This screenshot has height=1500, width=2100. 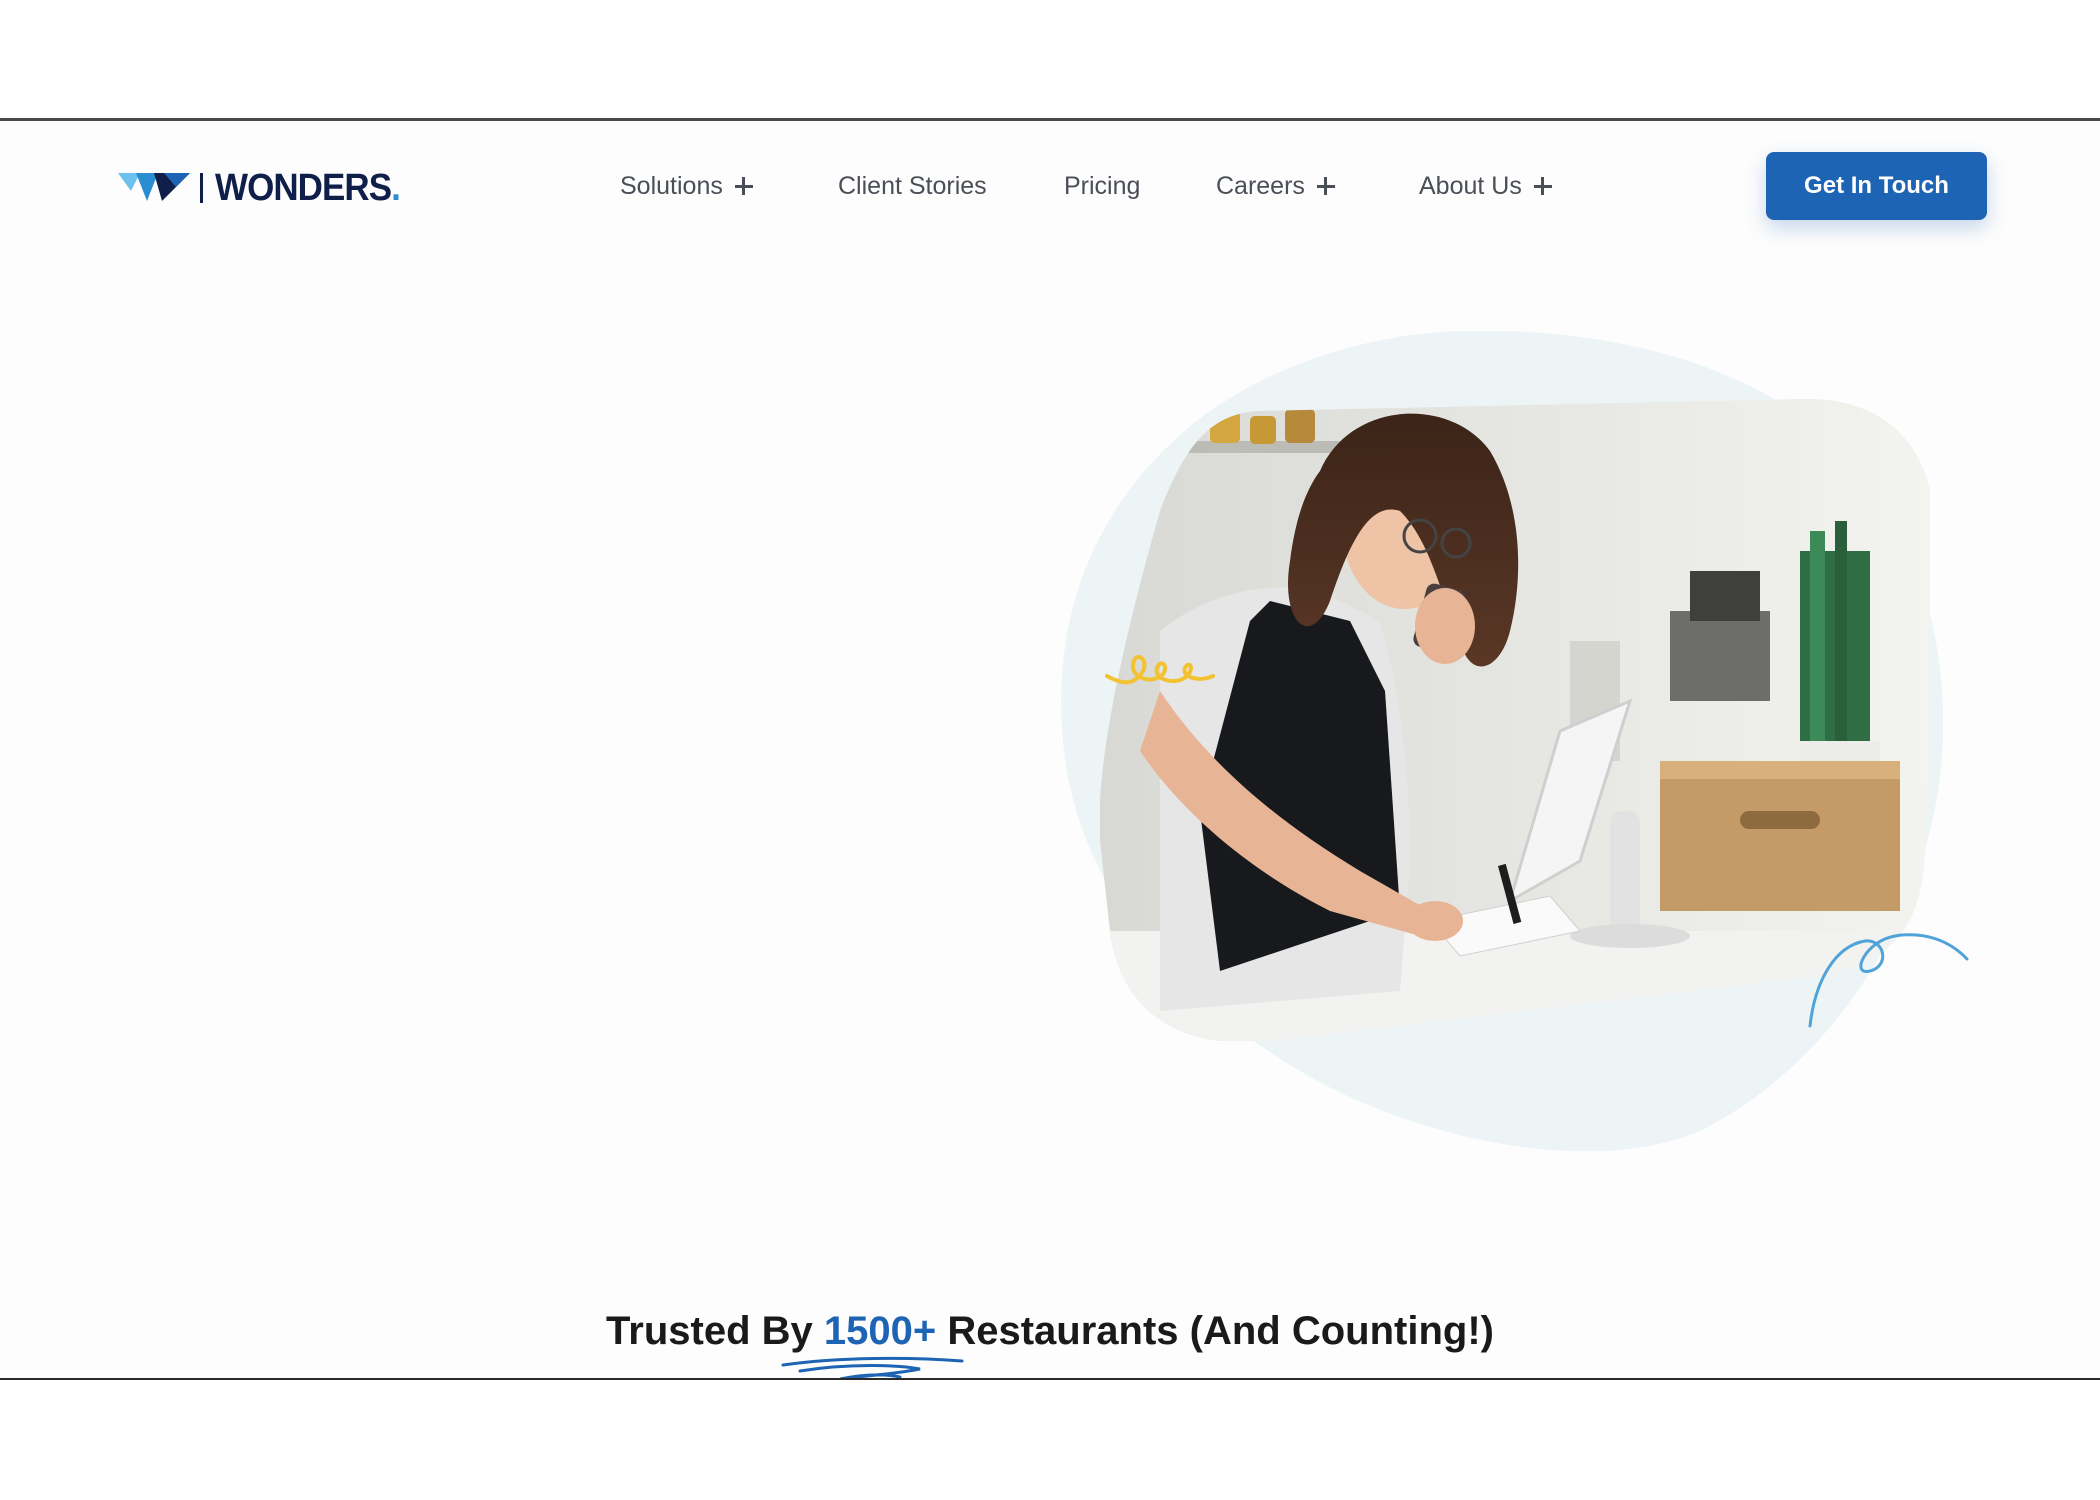 I want to click on nav-item-label: Pricing, so click(x=1102, y=185).